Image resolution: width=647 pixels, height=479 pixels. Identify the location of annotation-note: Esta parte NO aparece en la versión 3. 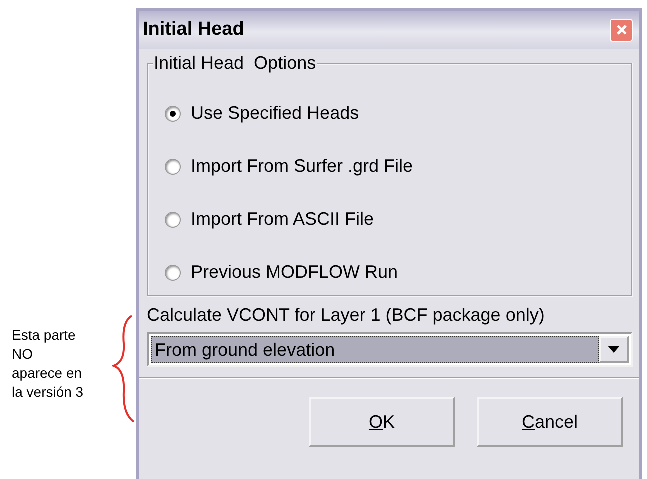
(48, 364).